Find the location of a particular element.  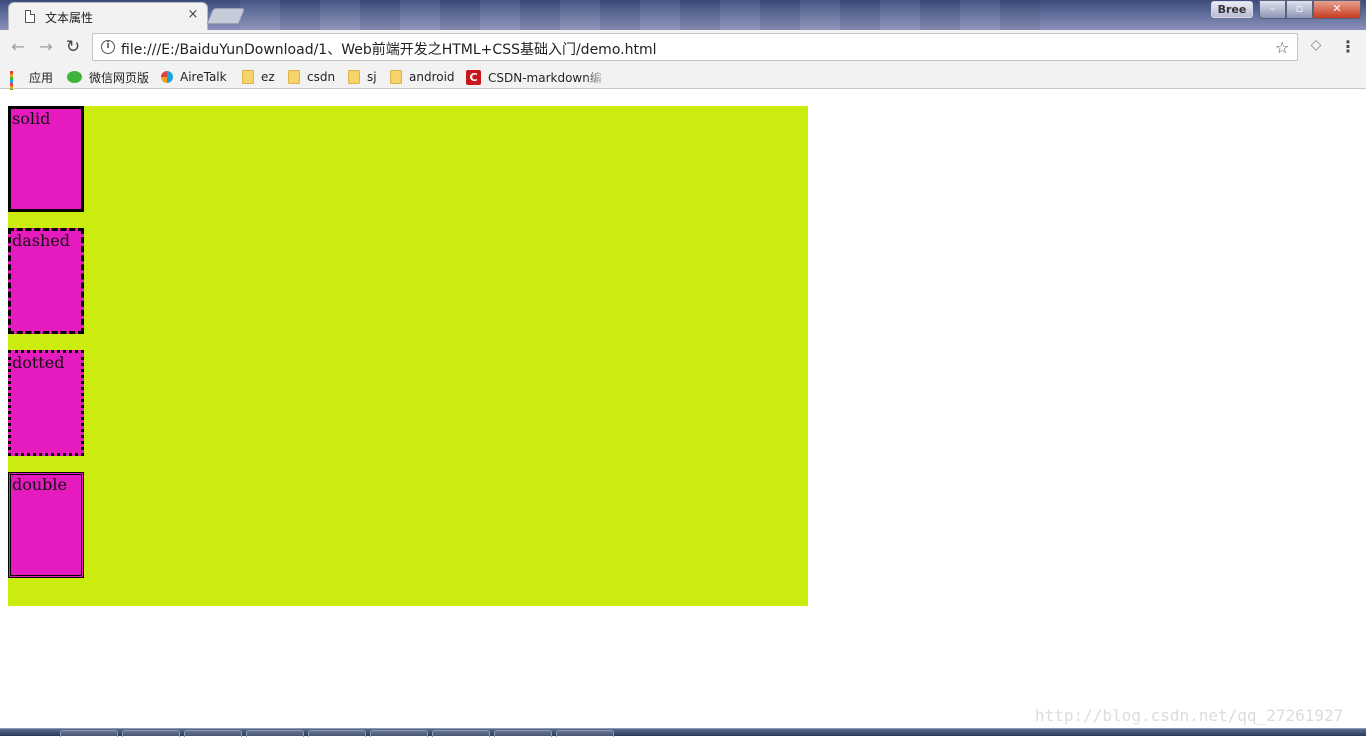

back-icon: ← is located at coordinates (18, 47).